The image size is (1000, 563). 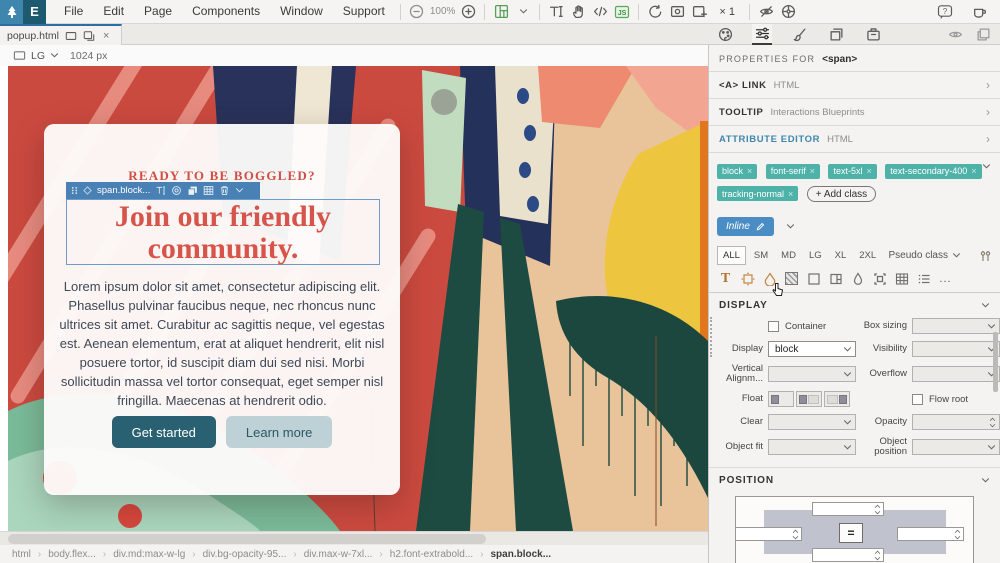 What do you see at coordinates (73, 11) in the screenshot?
I see `menu-file: File` at bounding box center [73, 11].